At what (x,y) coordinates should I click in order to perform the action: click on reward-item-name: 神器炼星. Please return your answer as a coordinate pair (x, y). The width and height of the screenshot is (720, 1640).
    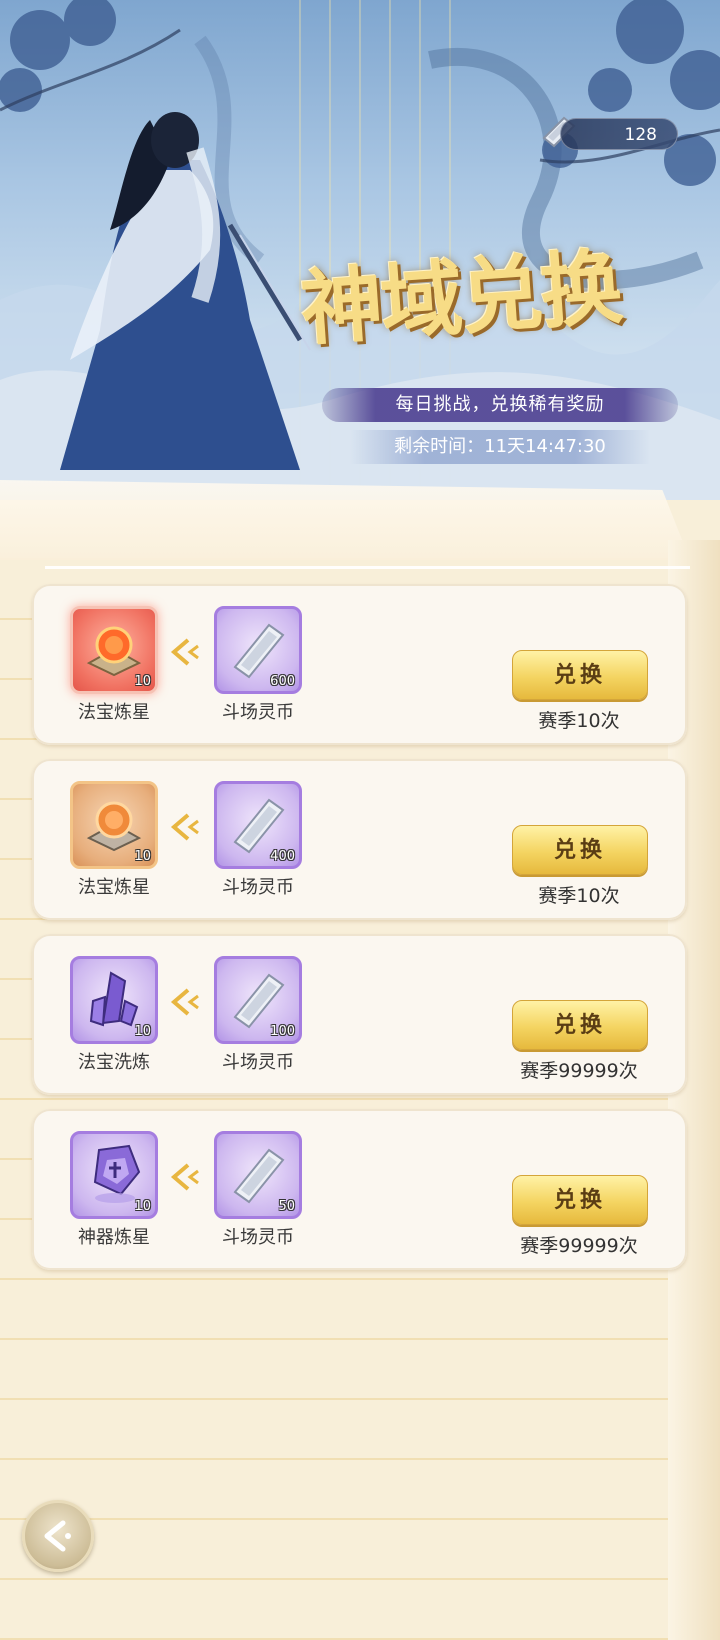
    Looking at the image, I should click on (114, 1237).